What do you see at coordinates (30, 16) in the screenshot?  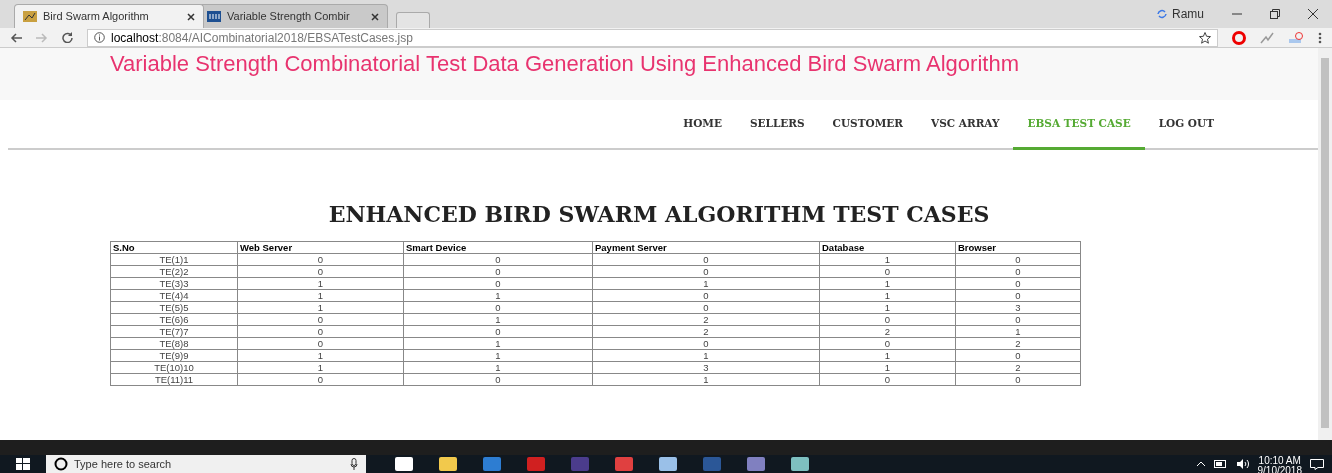 I see `chart-icon` at bounding box center [30, 16].